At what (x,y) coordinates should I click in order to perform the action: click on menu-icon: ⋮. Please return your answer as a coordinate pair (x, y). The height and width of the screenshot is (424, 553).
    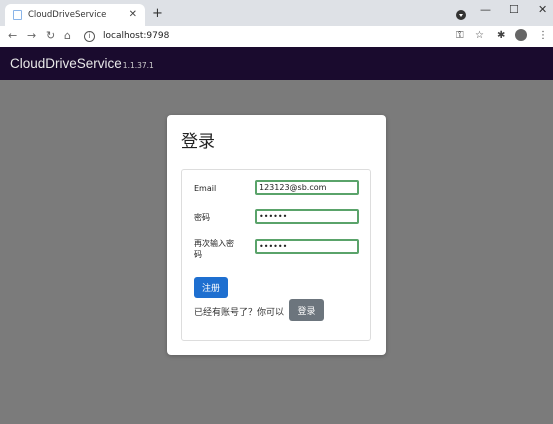
    Looking at the image, I should click on (543, 35).